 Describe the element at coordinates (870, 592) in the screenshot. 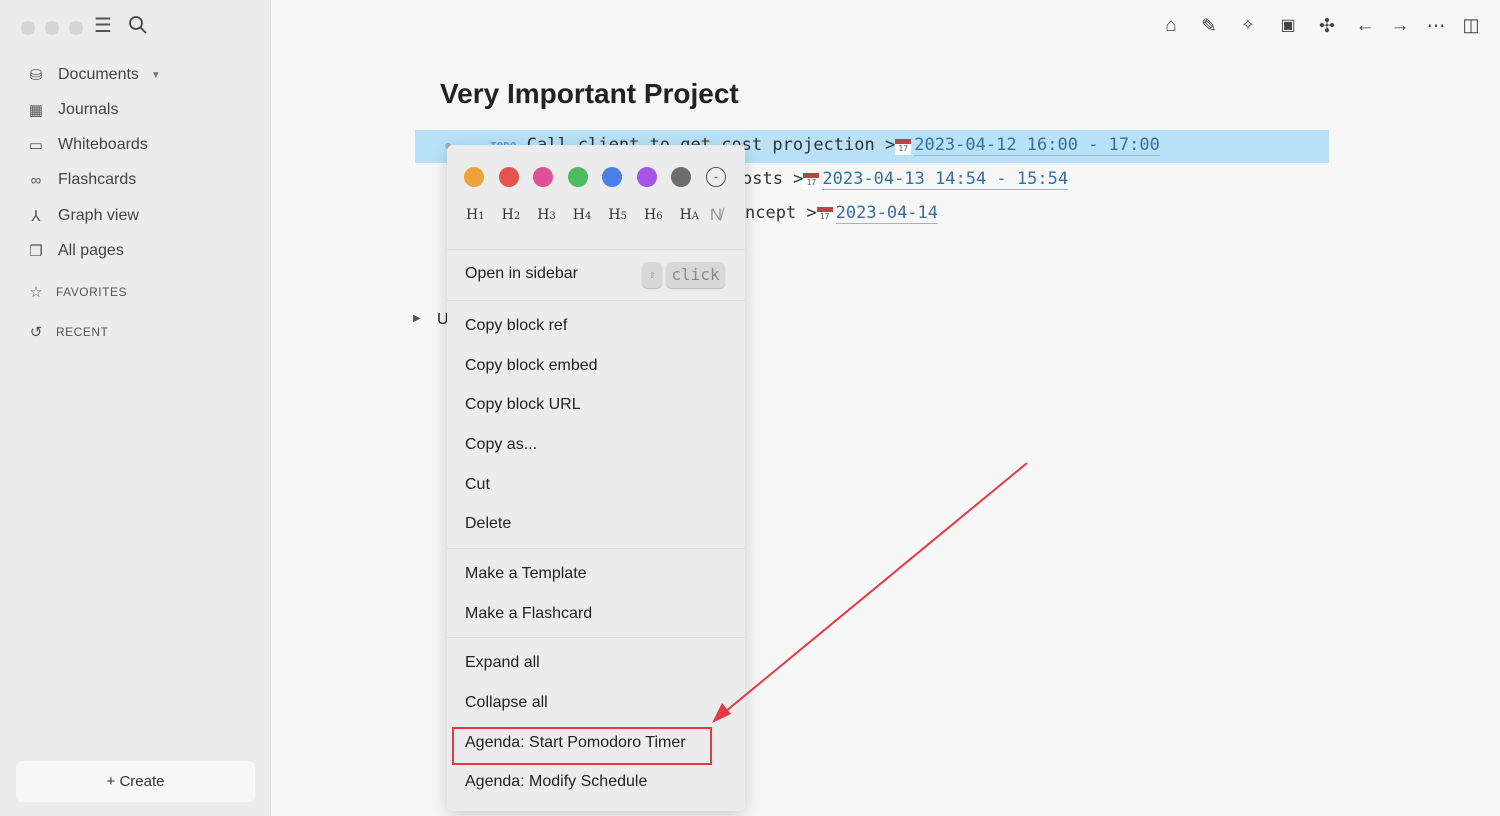

I see `annotation-arrow` at that location.